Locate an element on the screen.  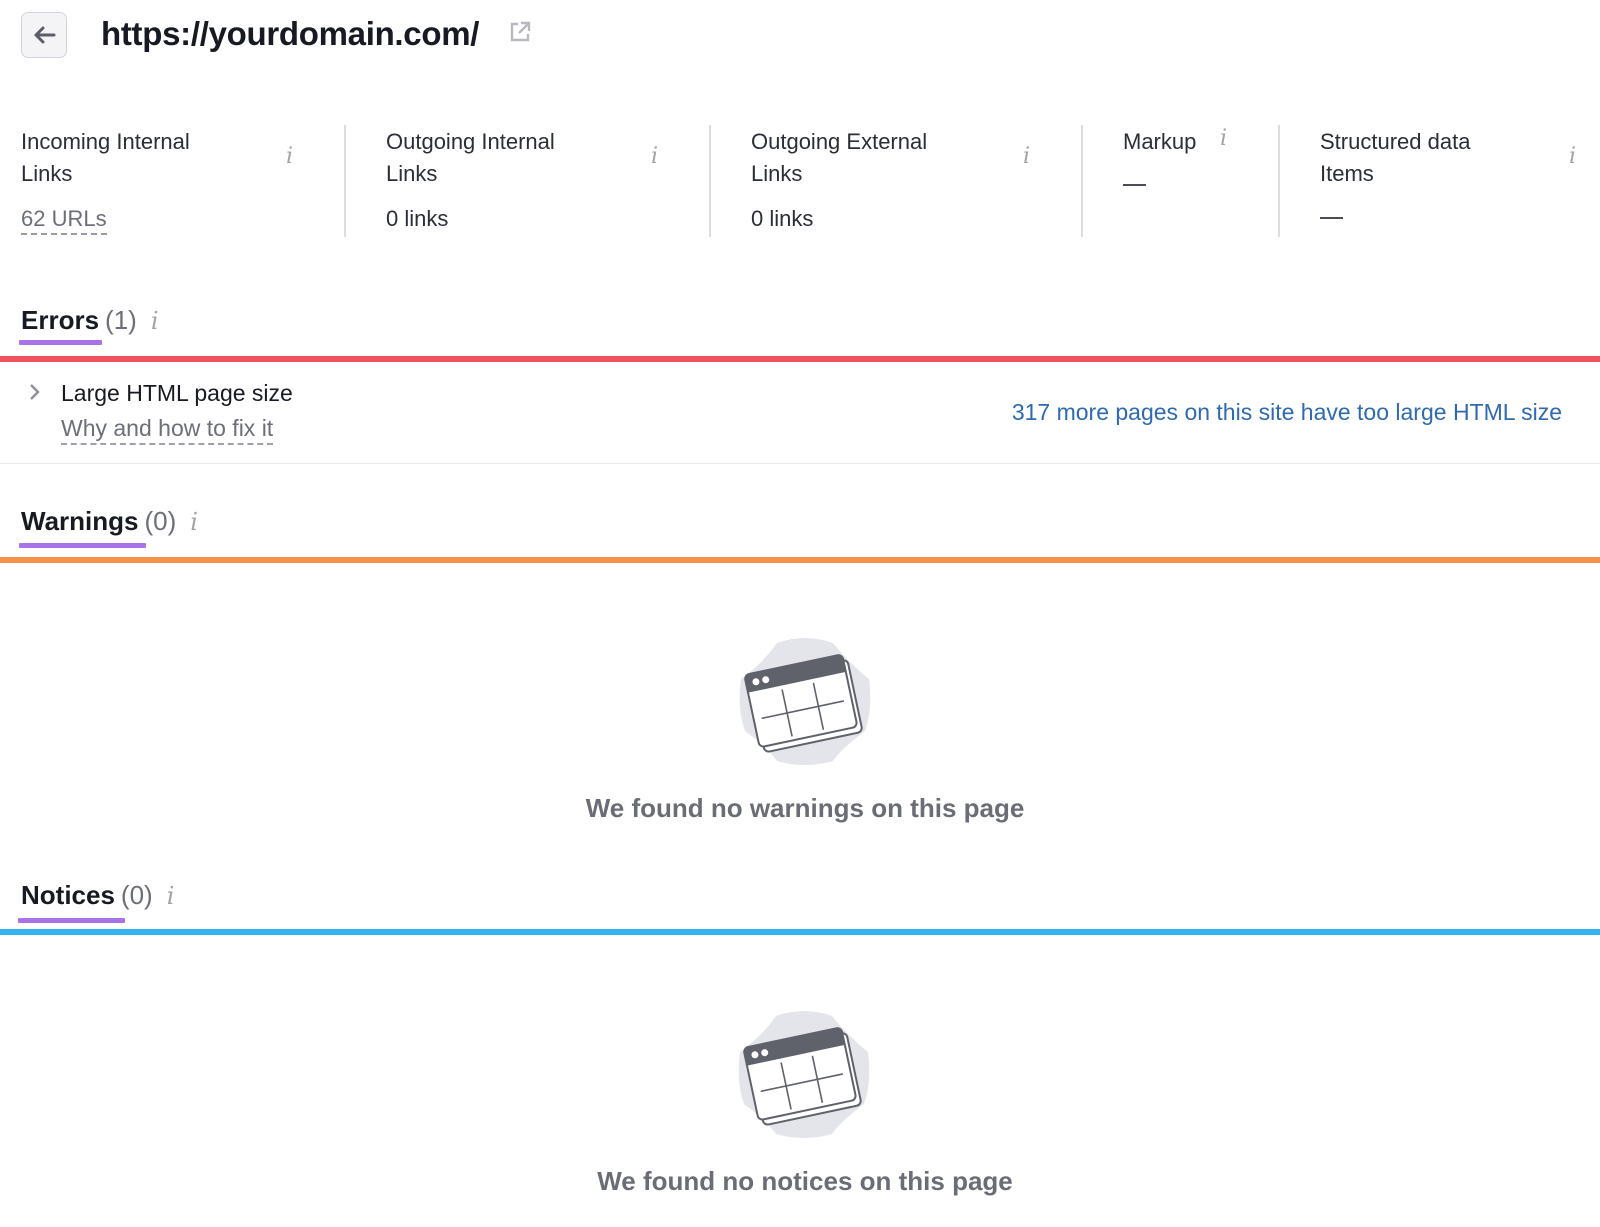
tab-notices: Notices (0) i is located at coordinates (97, 895).